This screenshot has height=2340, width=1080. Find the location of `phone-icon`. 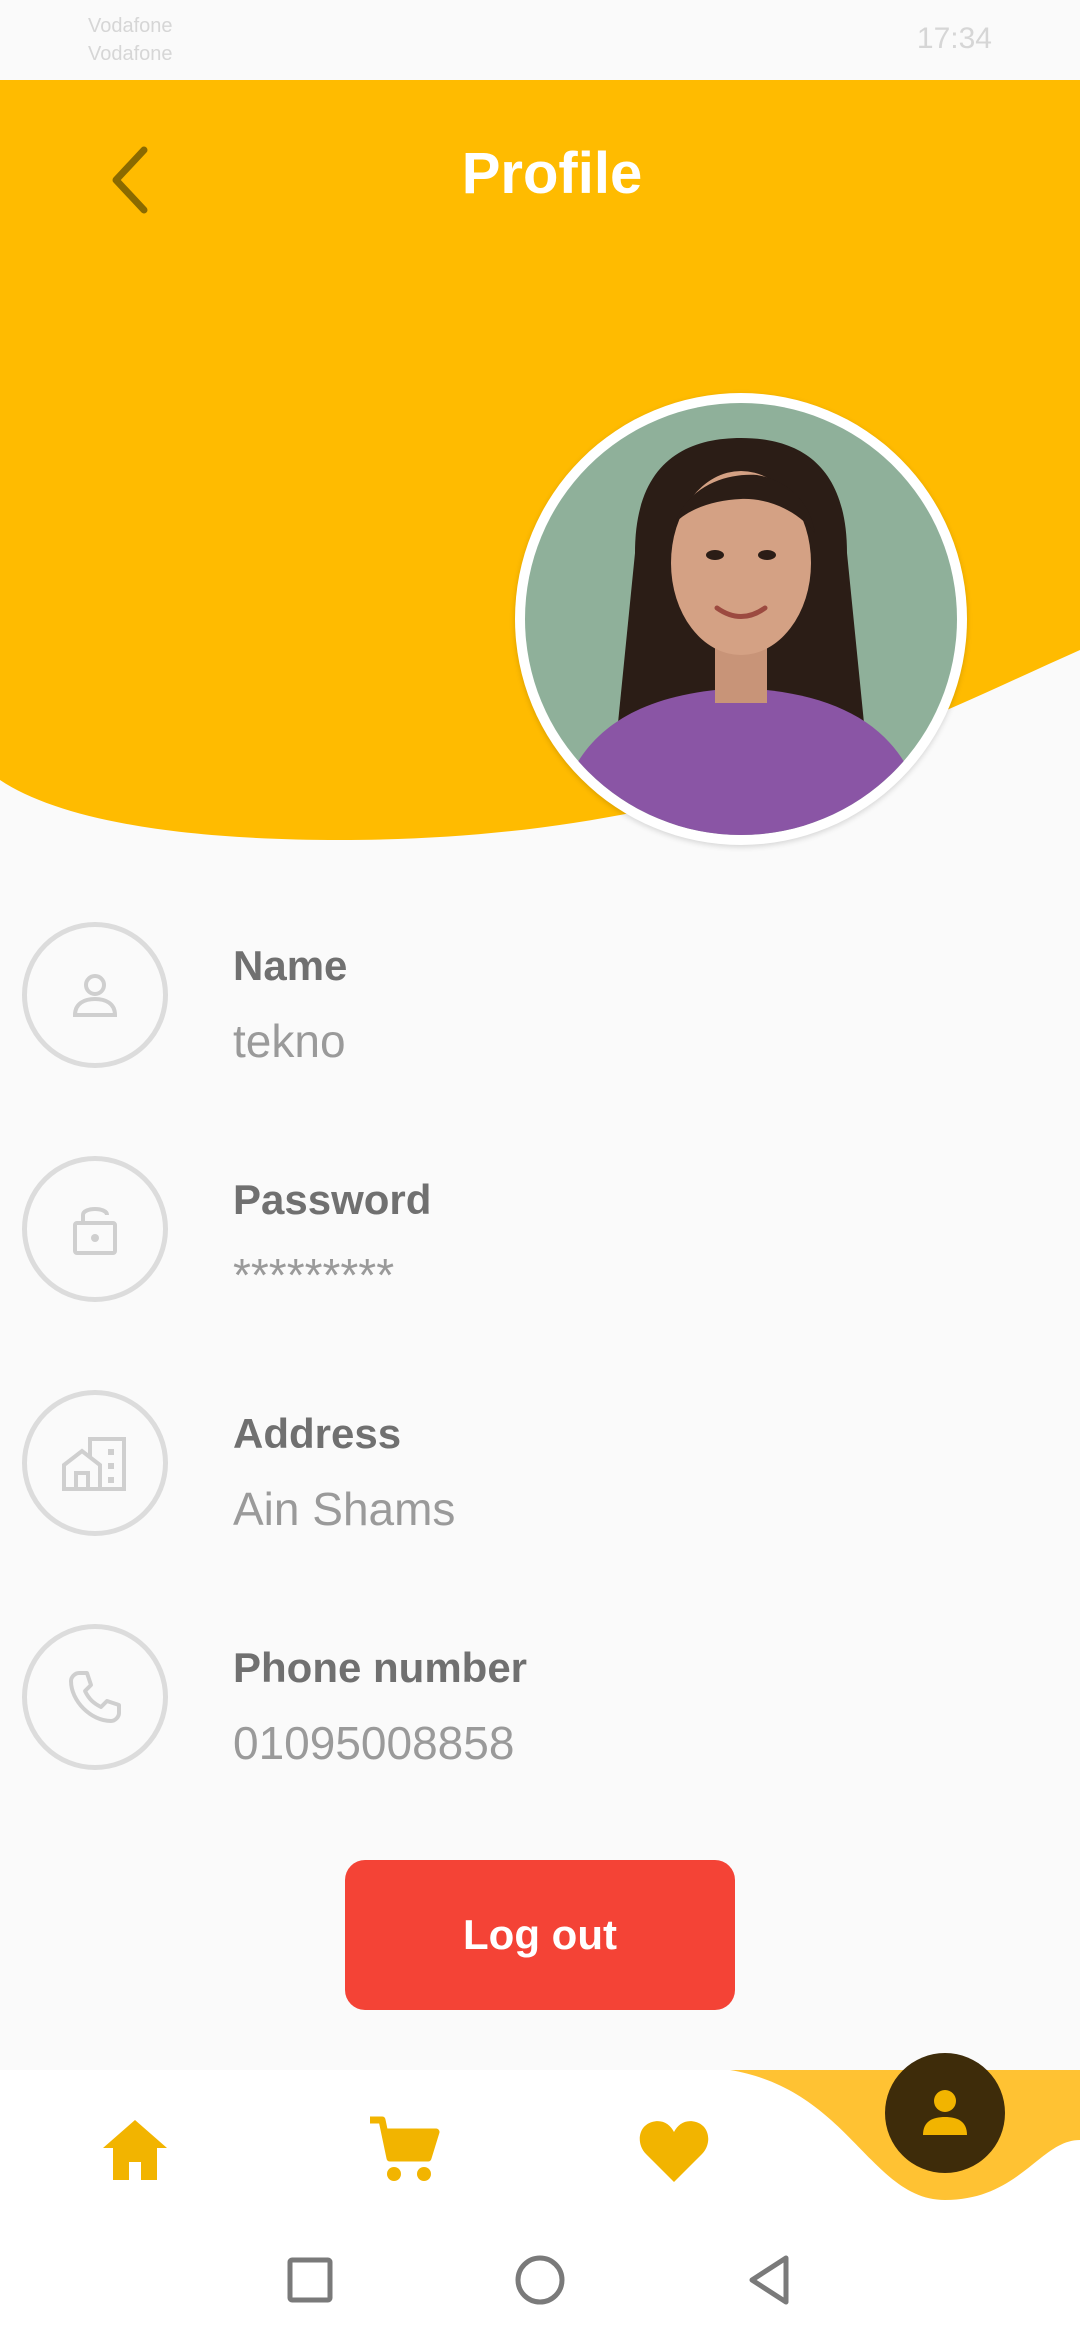

phone-icon is located at coordinates (95, 1697).